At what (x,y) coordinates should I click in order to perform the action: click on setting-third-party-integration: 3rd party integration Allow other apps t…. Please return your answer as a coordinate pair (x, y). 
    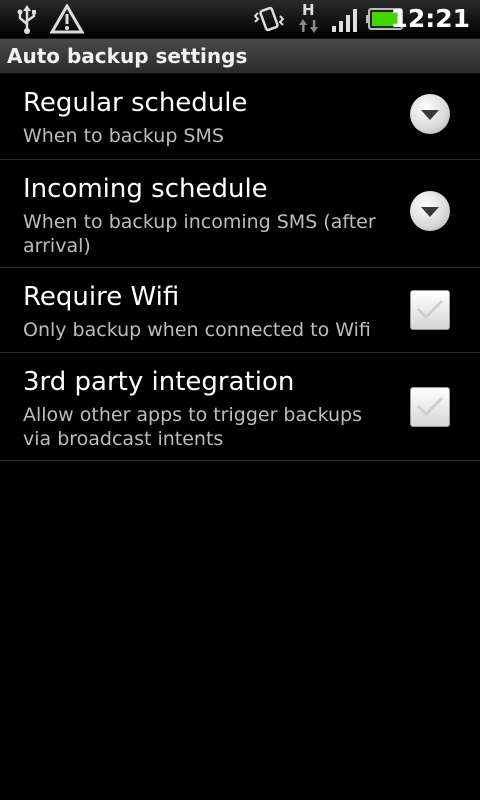
    Looking at the image, I should click on (240, 407).